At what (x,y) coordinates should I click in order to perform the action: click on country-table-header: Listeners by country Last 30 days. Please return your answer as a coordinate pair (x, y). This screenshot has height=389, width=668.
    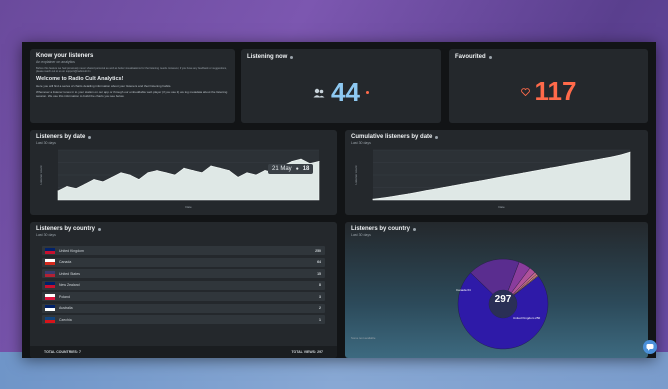
    Looking at the image, I should click on (69, 231).